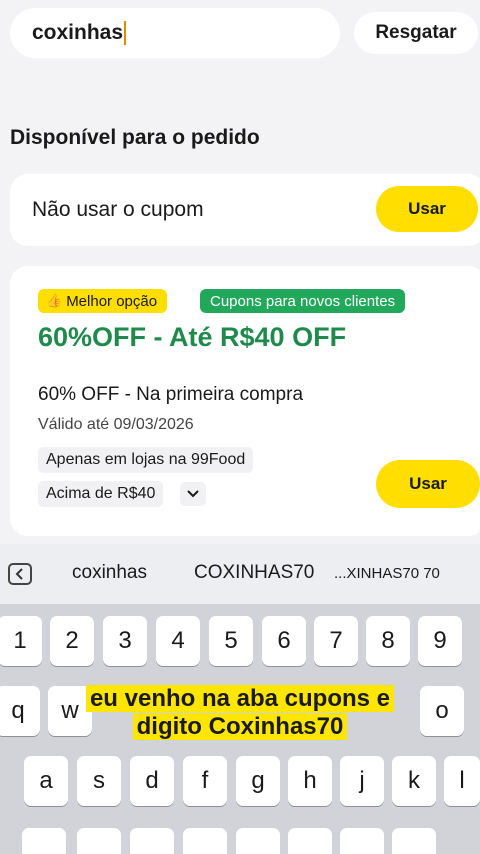 This screenshot has width=480, height=854. I want to click on coupon-validity: Válido até 09/03/2026, so click(116, 424).